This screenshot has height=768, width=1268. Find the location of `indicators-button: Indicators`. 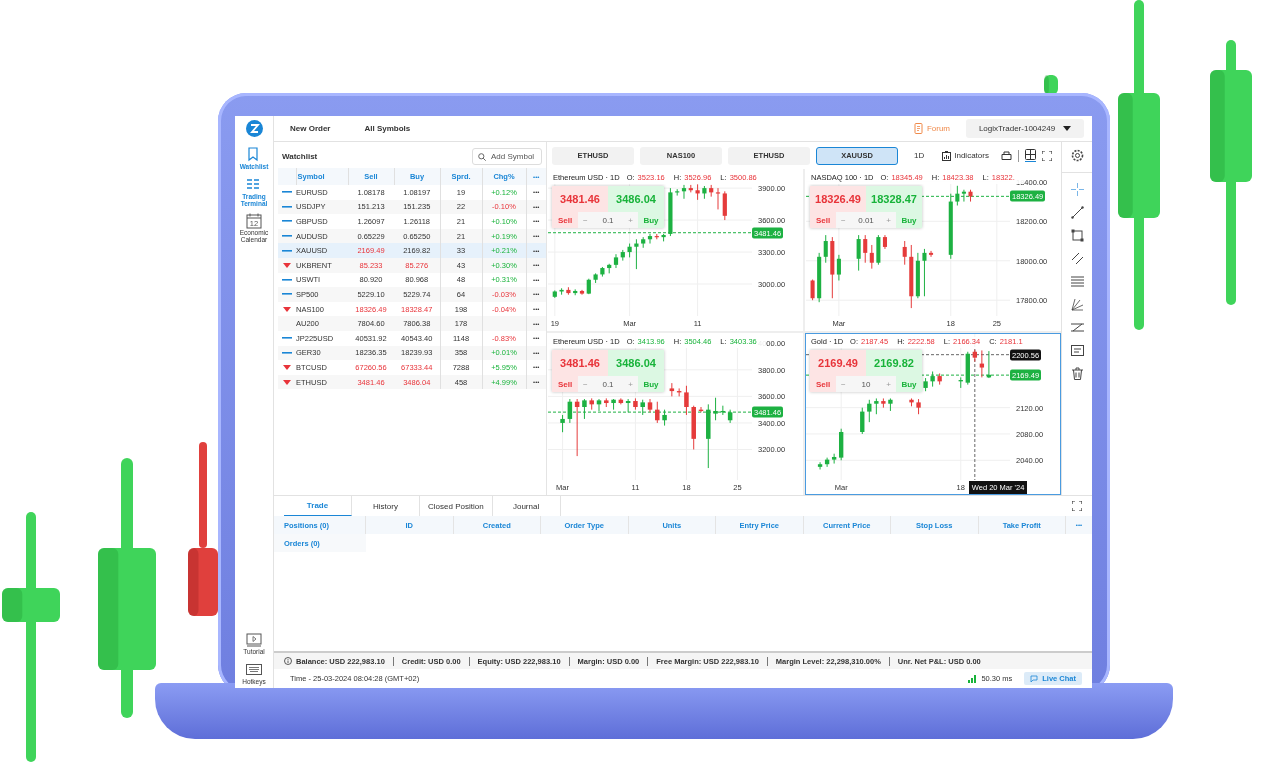

indicators-button: Indicators is located at coordinates (965, 155).